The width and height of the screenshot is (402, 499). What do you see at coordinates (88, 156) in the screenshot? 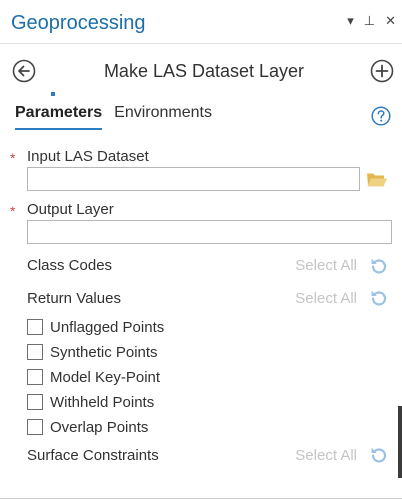
I see `input-las-dataset-label: Input LAS Dataset` at bounding box center [88, 156].